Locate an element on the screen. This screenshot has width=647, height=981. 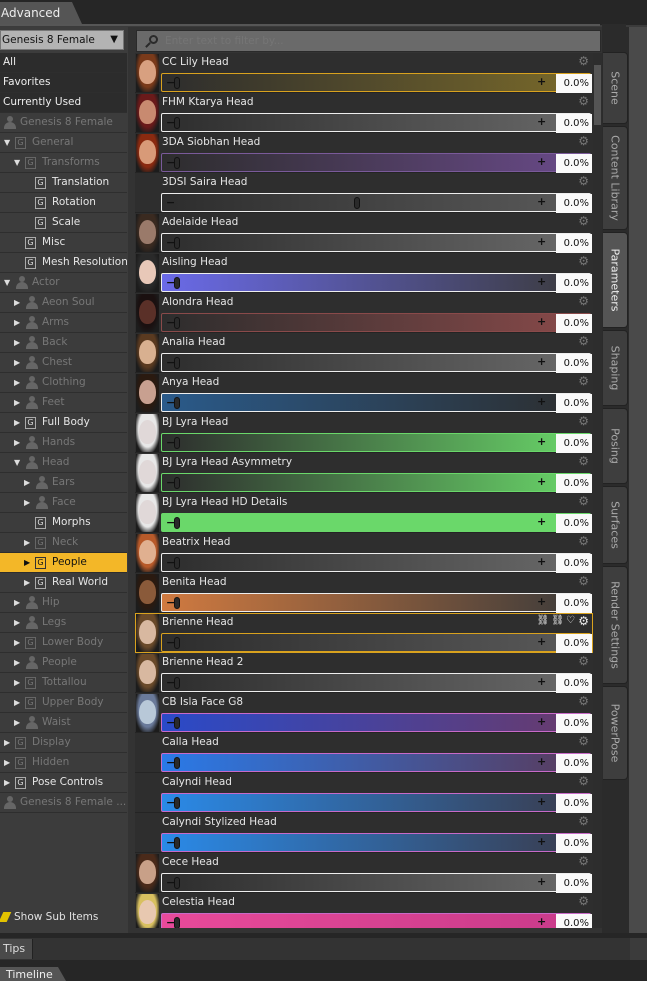
tree-item: Favorites is located at coordinates (63, 83).